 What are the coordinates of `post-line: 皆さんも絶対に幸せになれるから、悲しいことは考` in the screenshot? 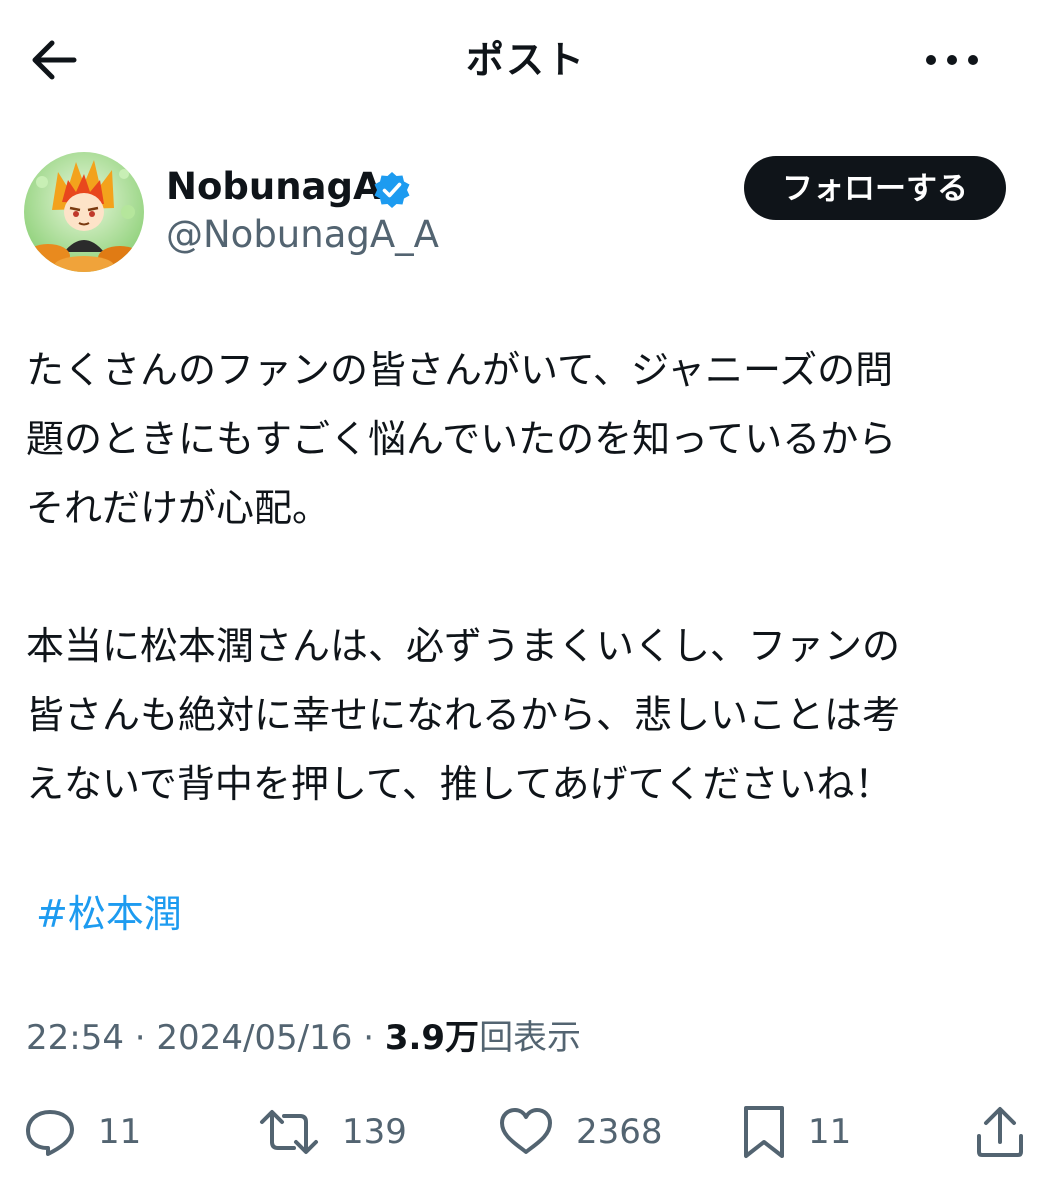 It's located at (463, 715).